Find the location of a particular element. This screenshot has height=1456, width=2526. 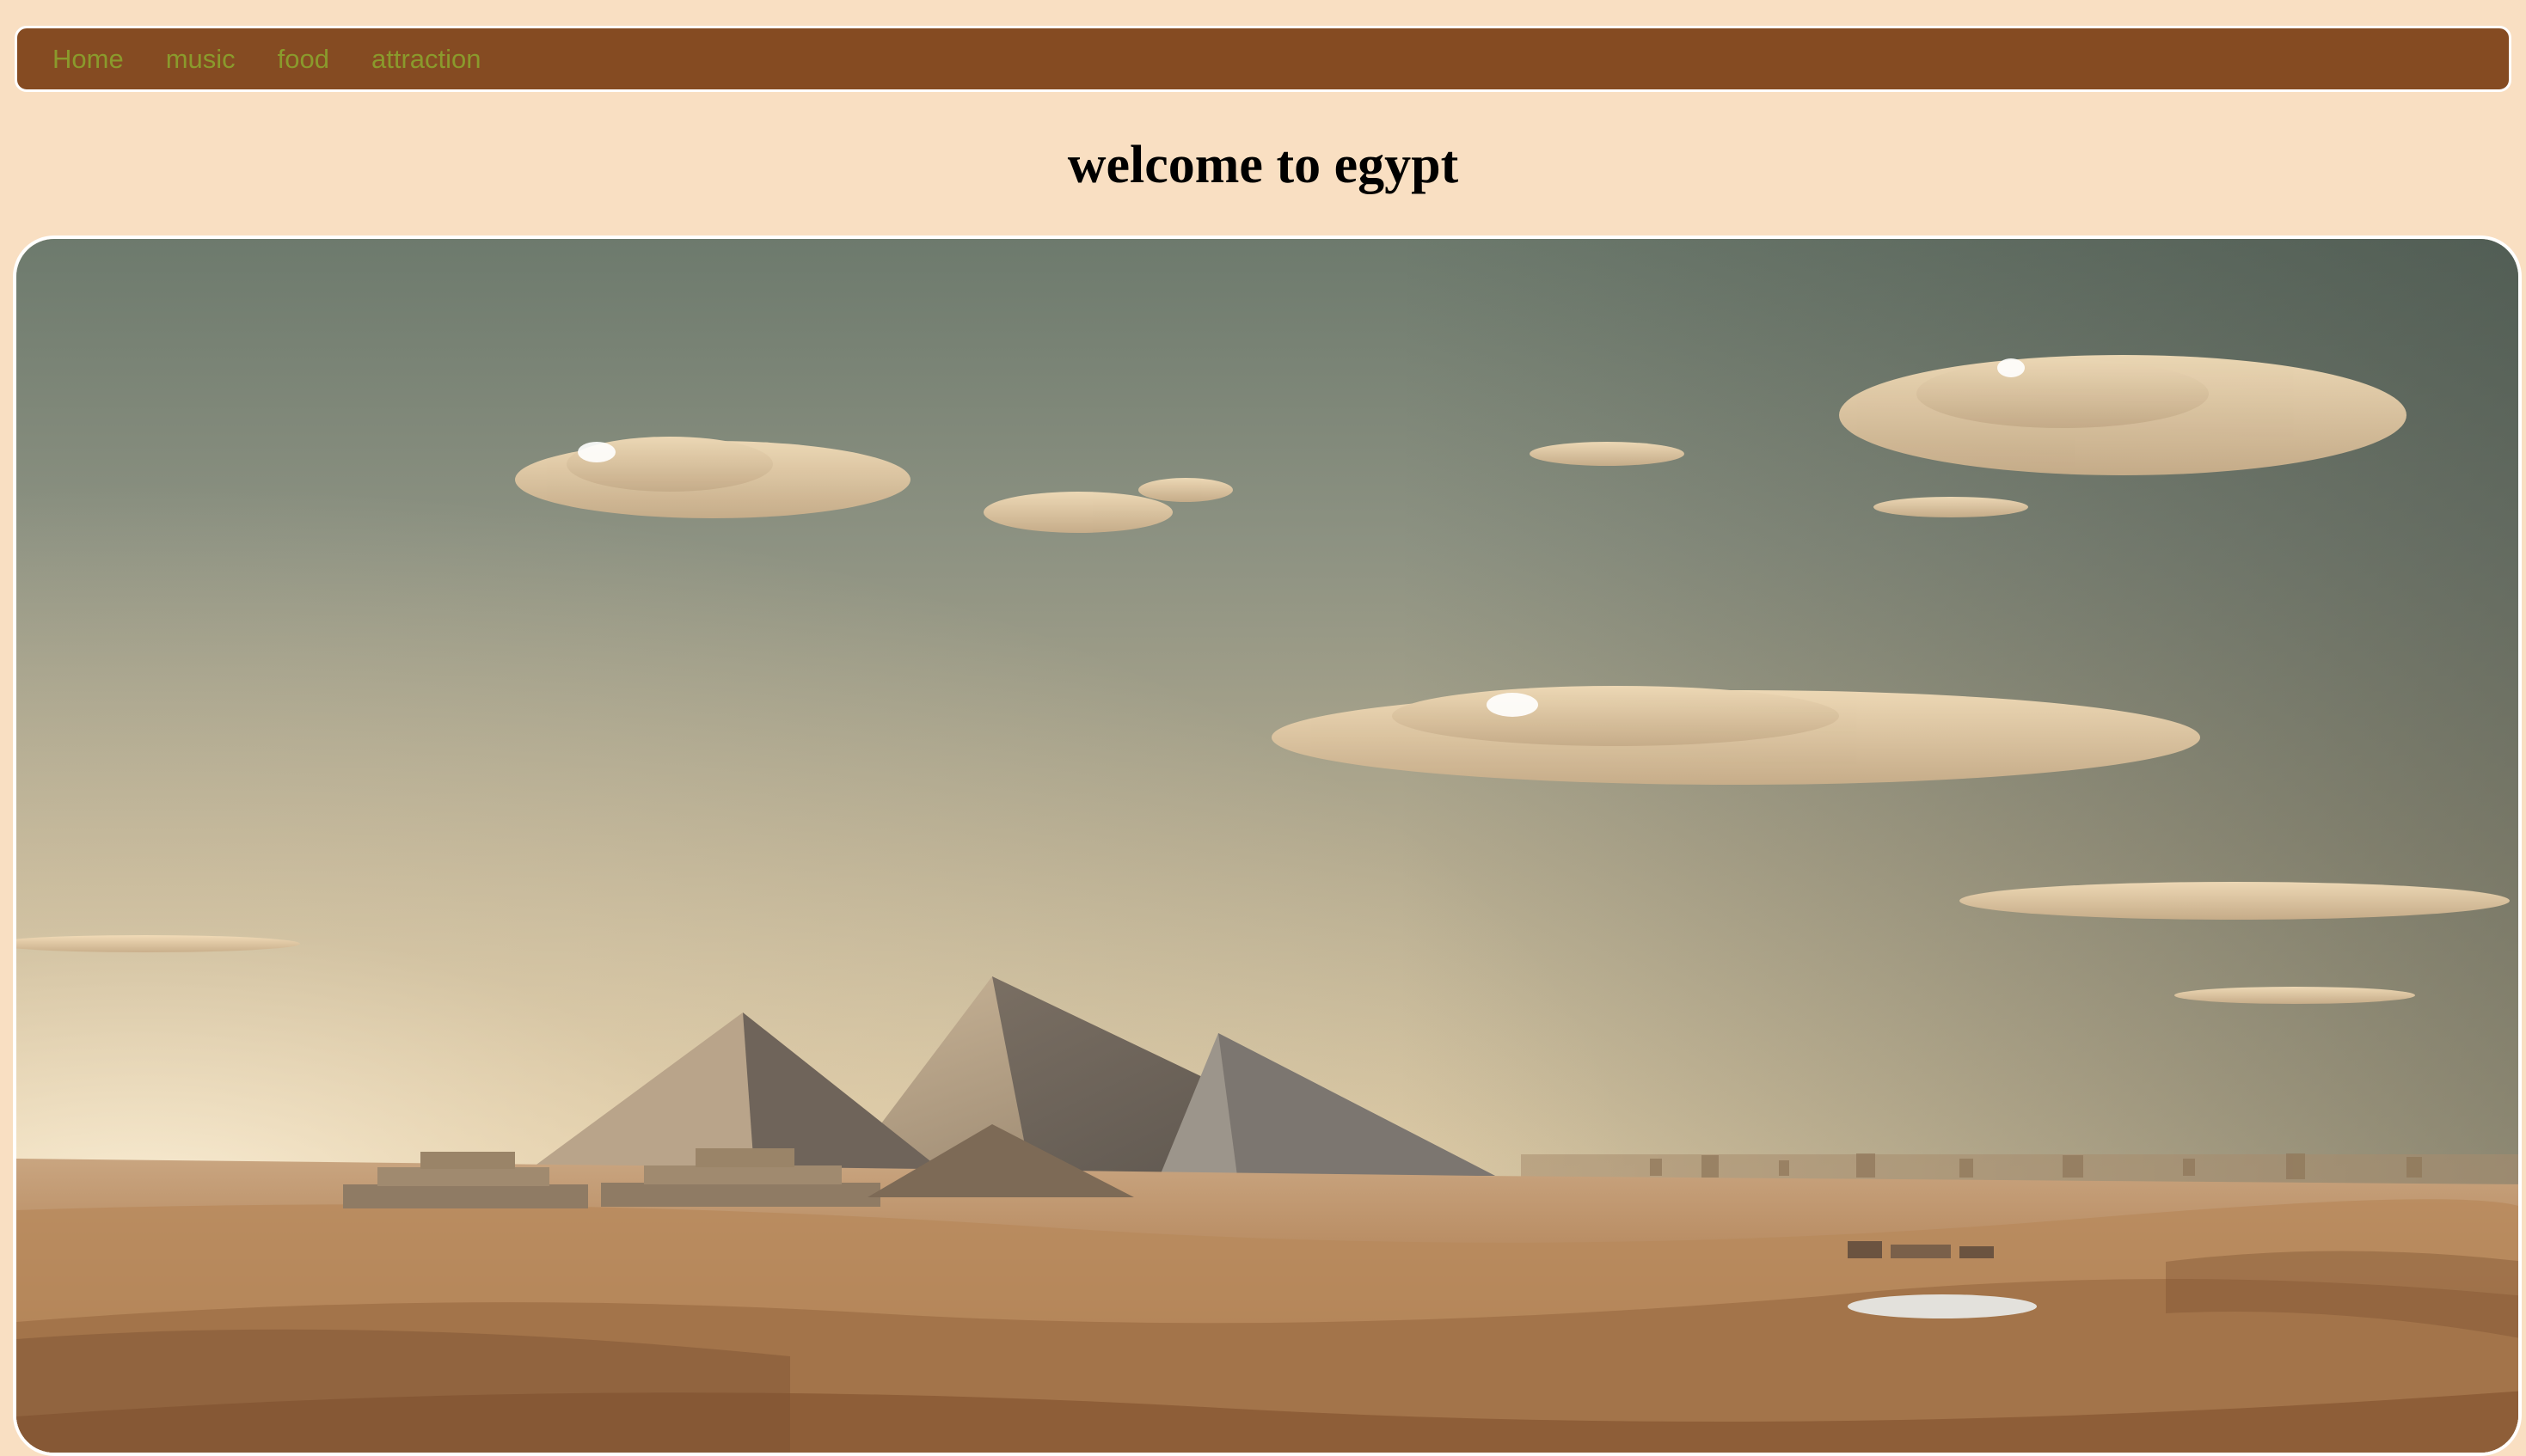

nav-link-food: food is located at coordinates (303, 59).